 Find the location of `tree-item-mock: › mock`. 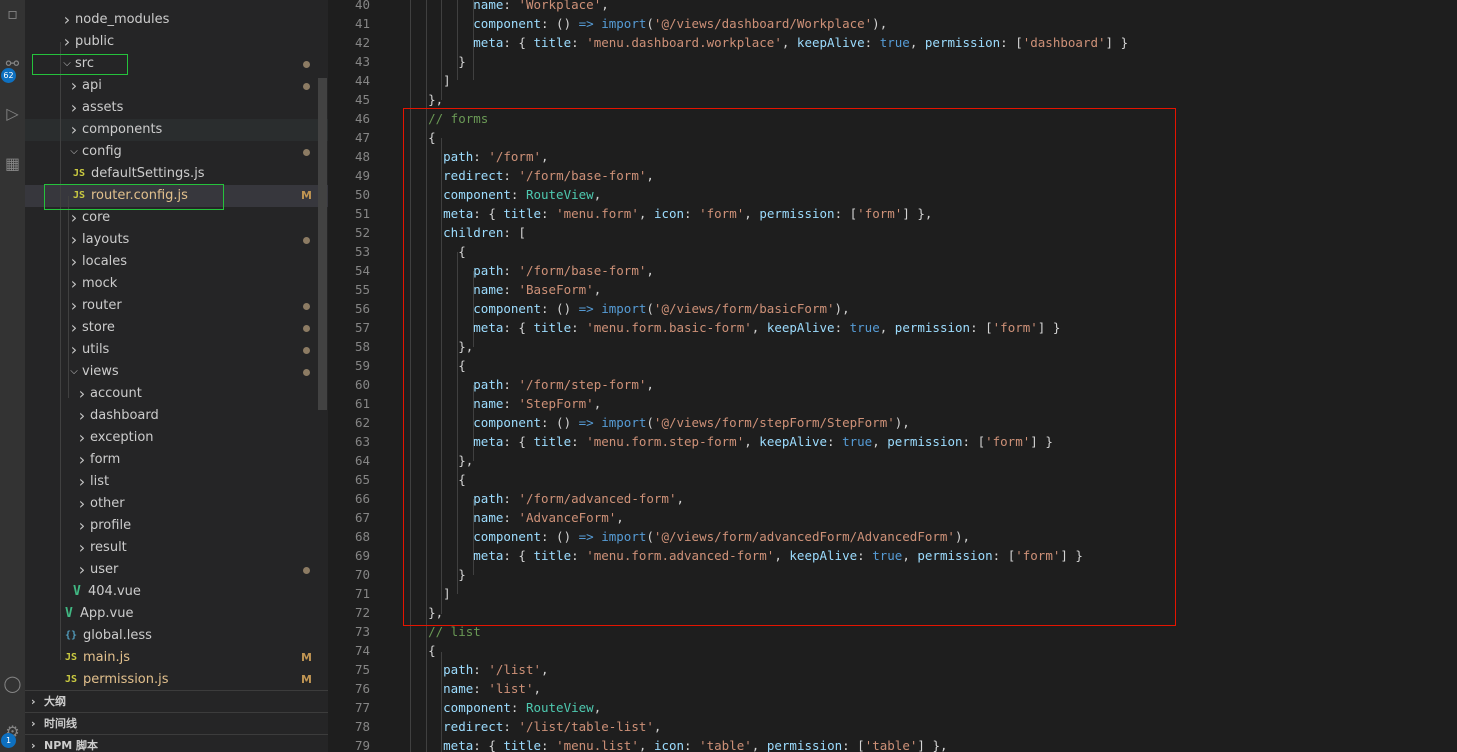

tree-item-mock: › mock is located at coordinates (176, 284).